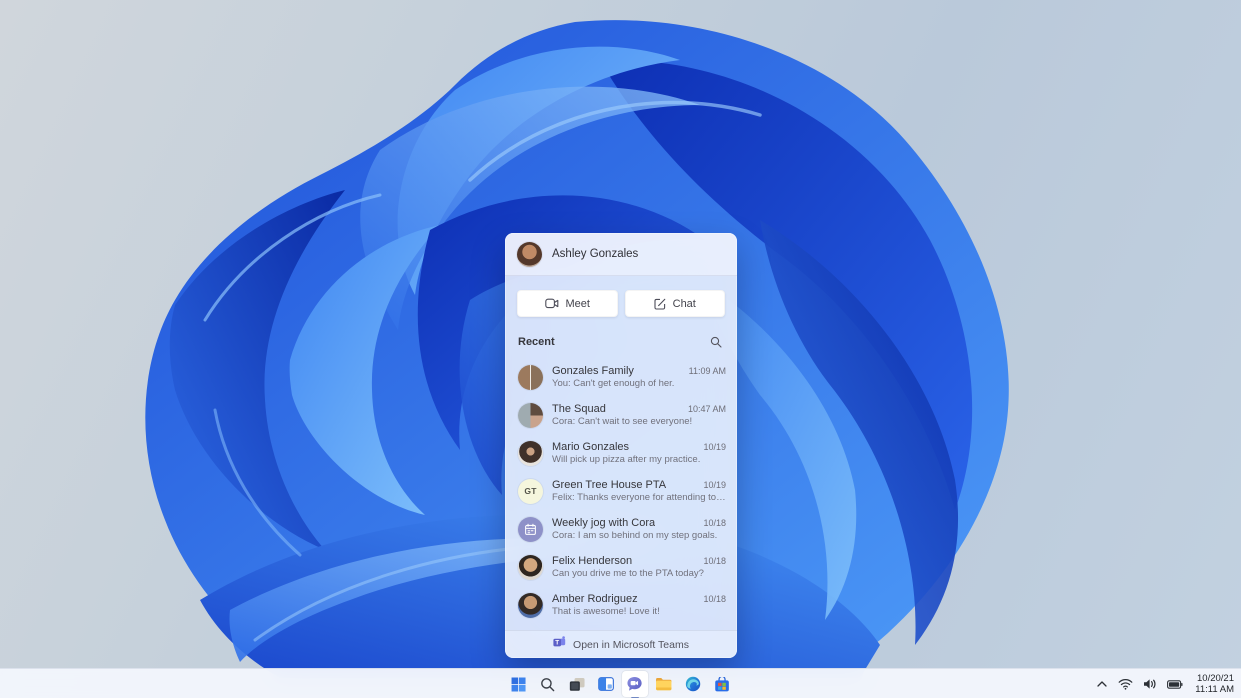  I want to click on tray-chevron-up-icon, so click(1102, 684).